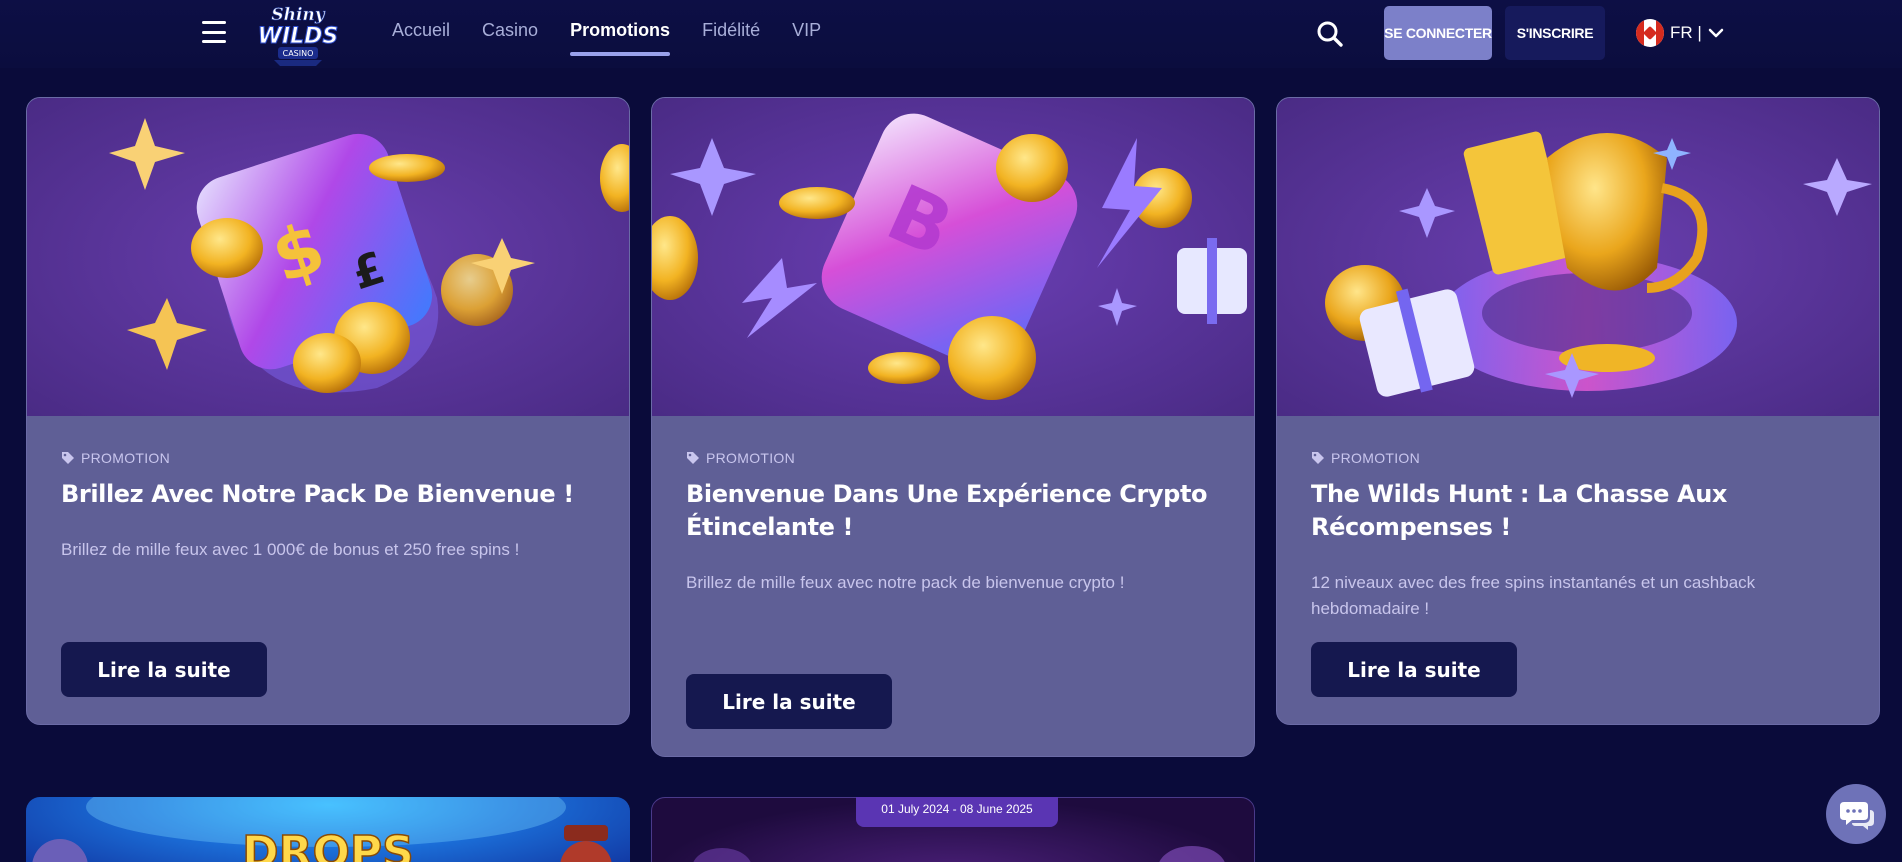 The image size is (1902, 862). I want to click on main-nav: Accueil Casino Promotions Fidélité VIP, so click(606, 30).